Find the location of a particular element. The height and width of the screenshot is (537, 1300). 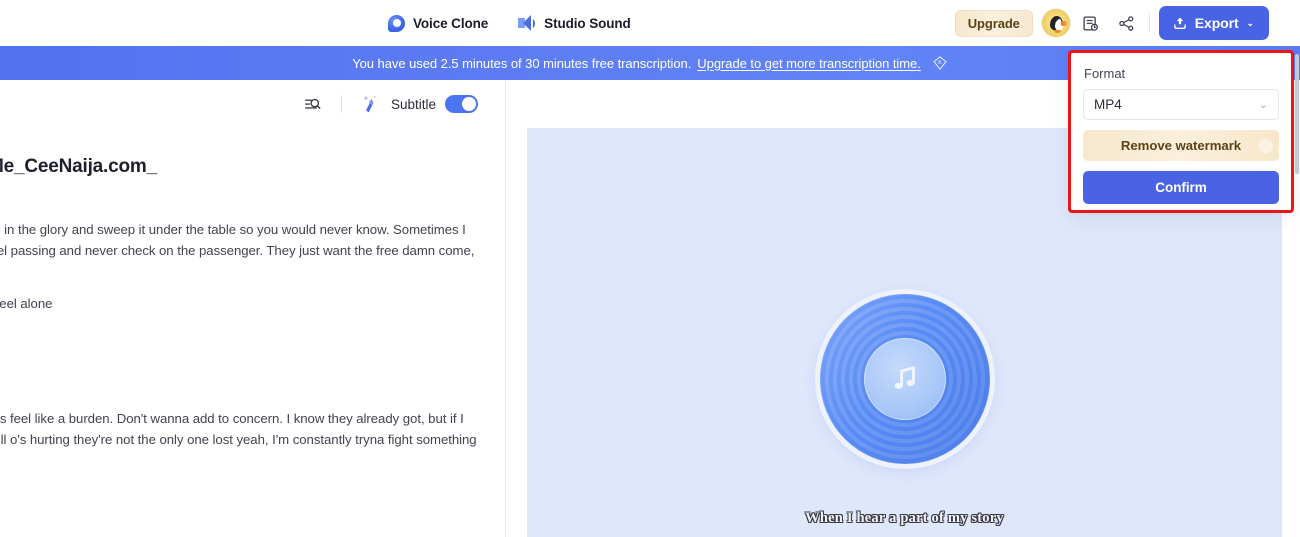

magic-wand-icon is located at coordinates (370, 104).